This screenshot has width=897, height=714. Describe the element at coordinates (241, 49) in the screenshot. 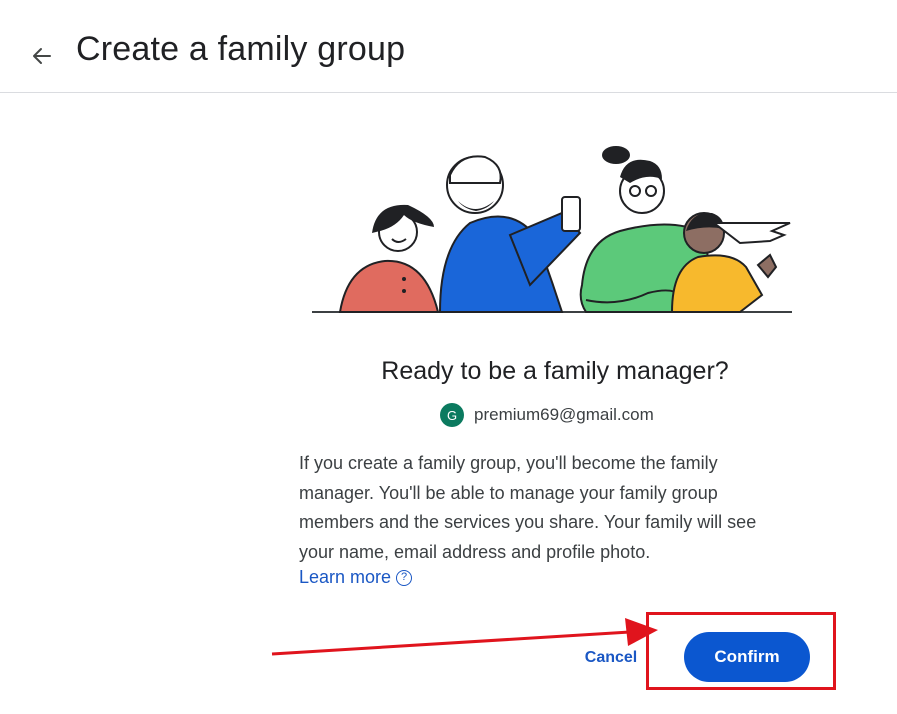

I see `page-title: Create a family group` at that location.